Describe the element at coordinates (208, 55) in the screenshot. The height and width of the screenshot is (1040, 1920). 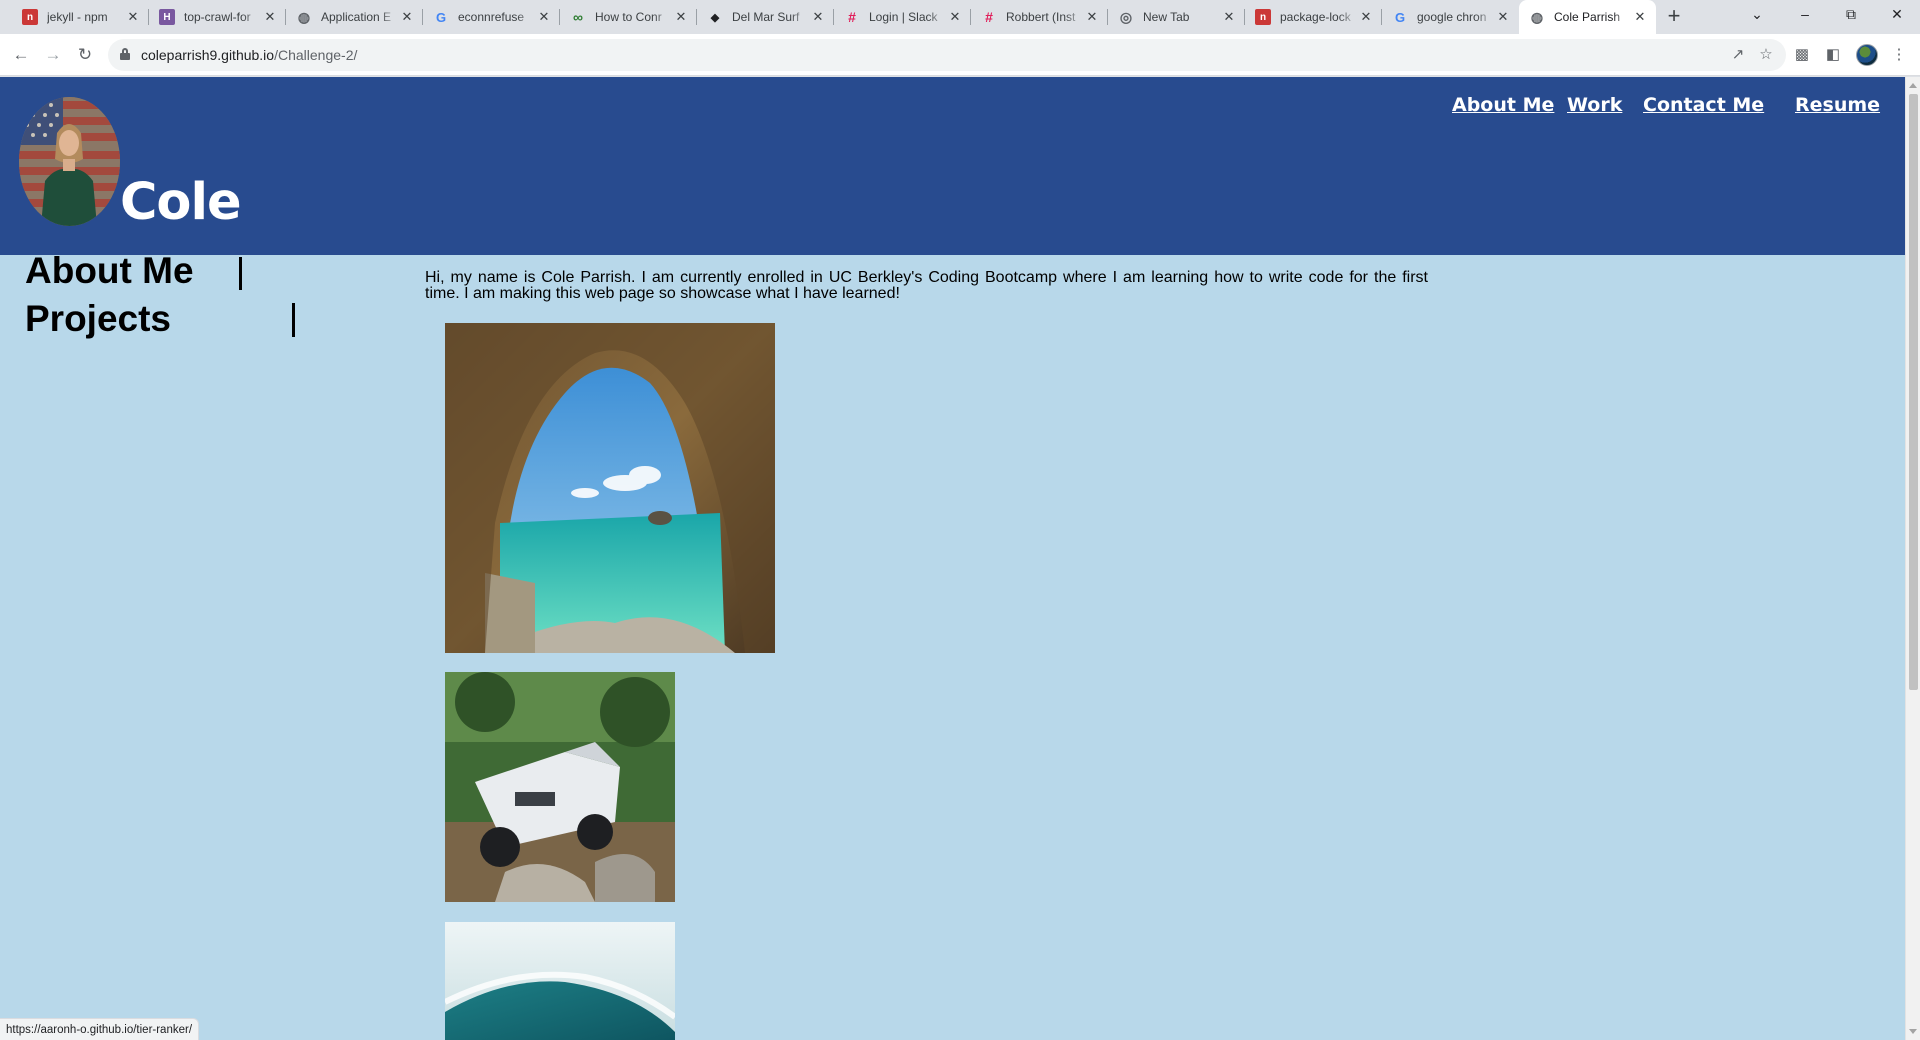
I see `url-host: coleparrish9.github.io` at that location.